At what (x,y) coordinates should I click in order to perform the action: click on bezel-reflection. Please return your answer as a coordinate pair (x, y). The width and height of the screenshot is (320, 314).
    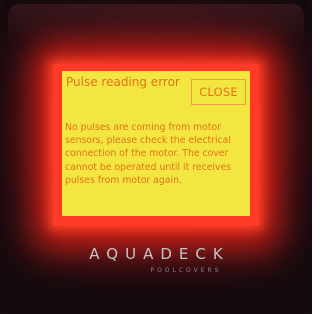
    Looking at the image, I should click on (156, 24).